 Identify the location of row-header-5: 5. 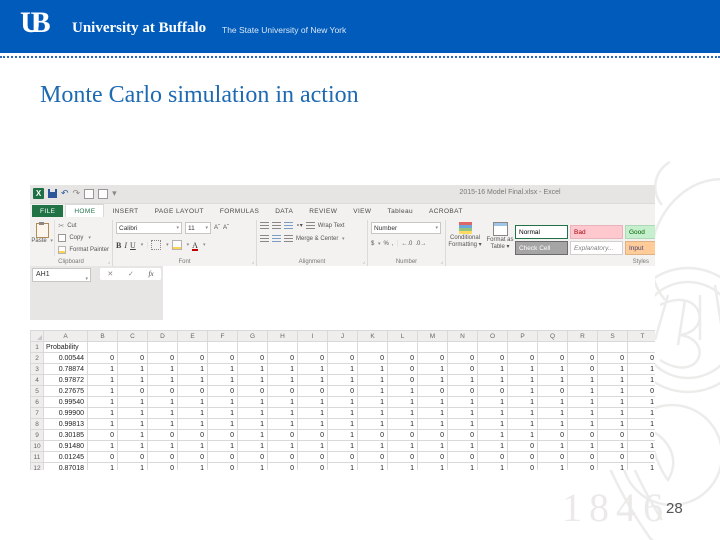
(37, 391).